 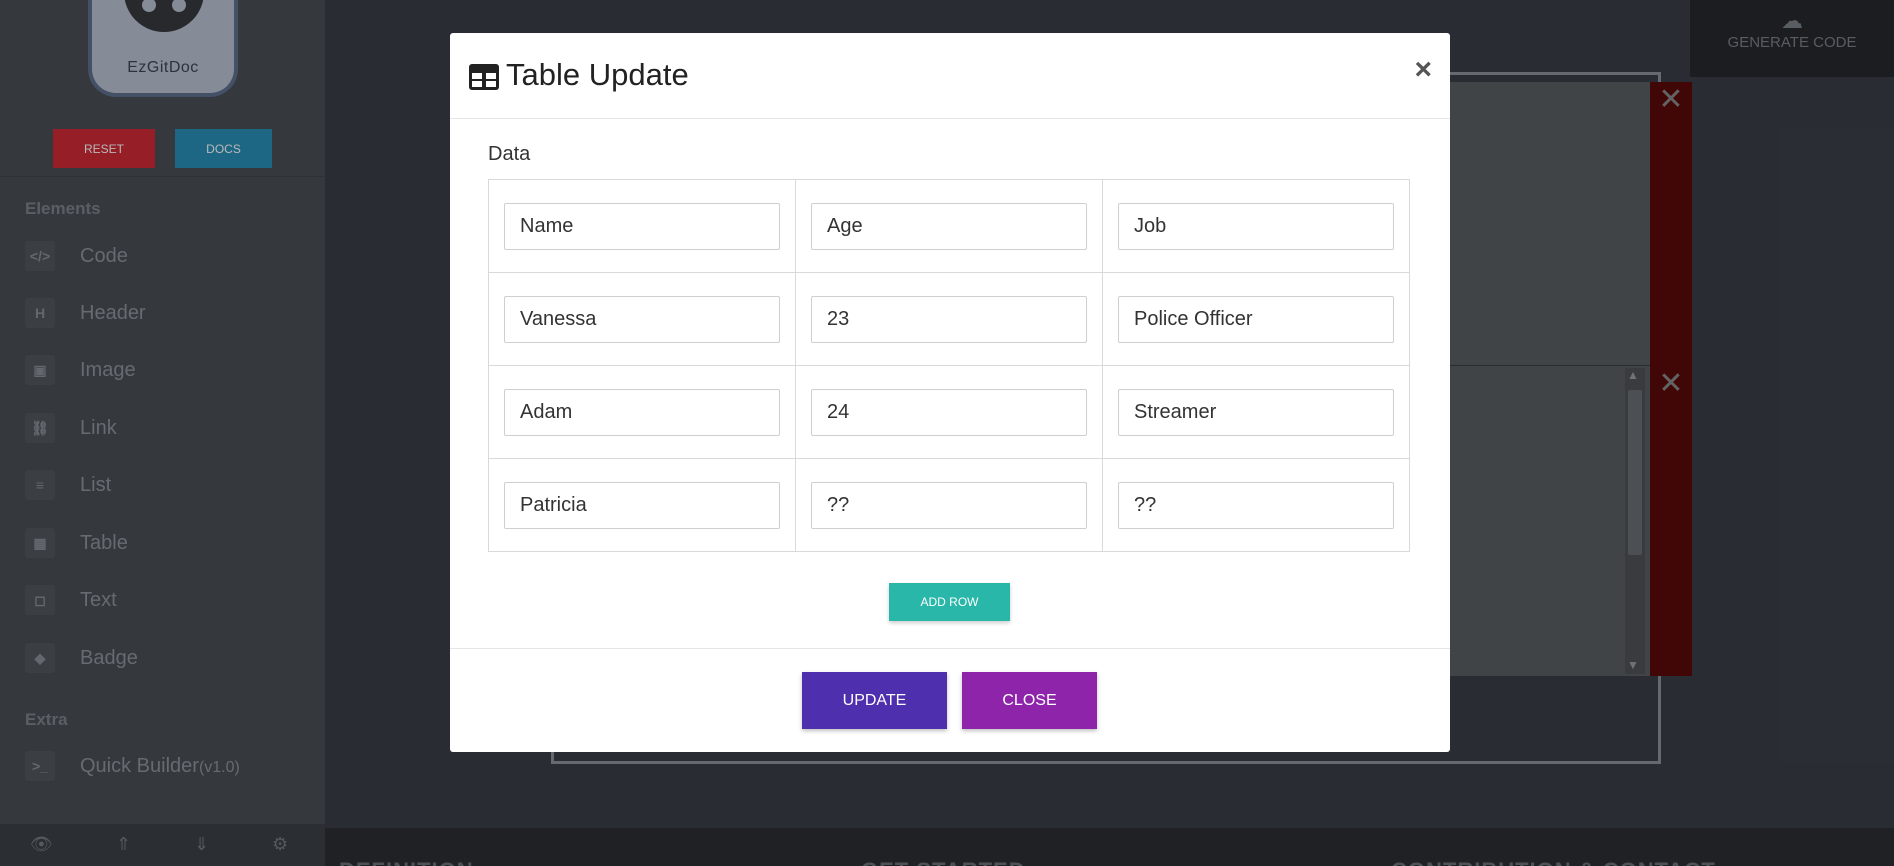 I want to click on table-icon, so click(x=484, y=77).